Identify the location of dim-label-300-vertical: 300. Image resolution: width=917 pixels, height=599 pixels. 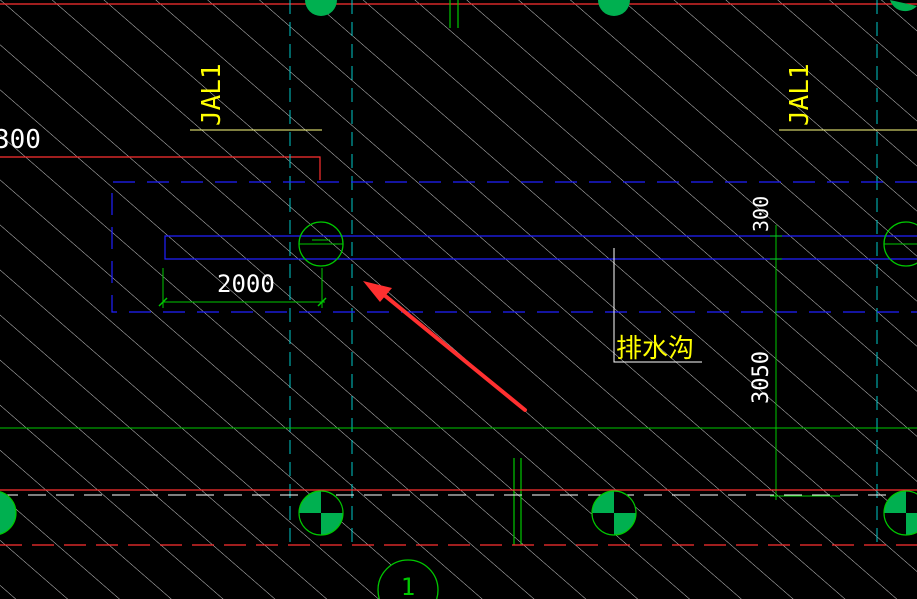
(761, 214).